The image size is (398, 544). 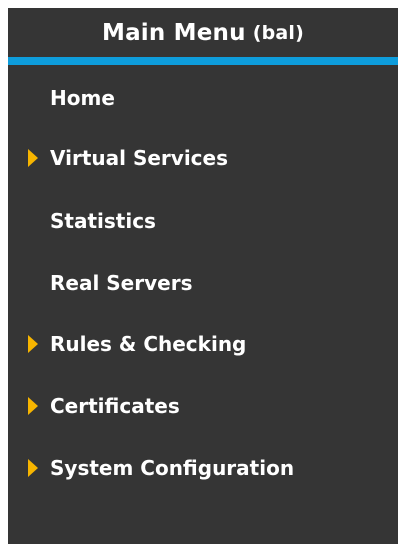 I want to click on menu-item-label: Statistics, so click(x=103, y=221).